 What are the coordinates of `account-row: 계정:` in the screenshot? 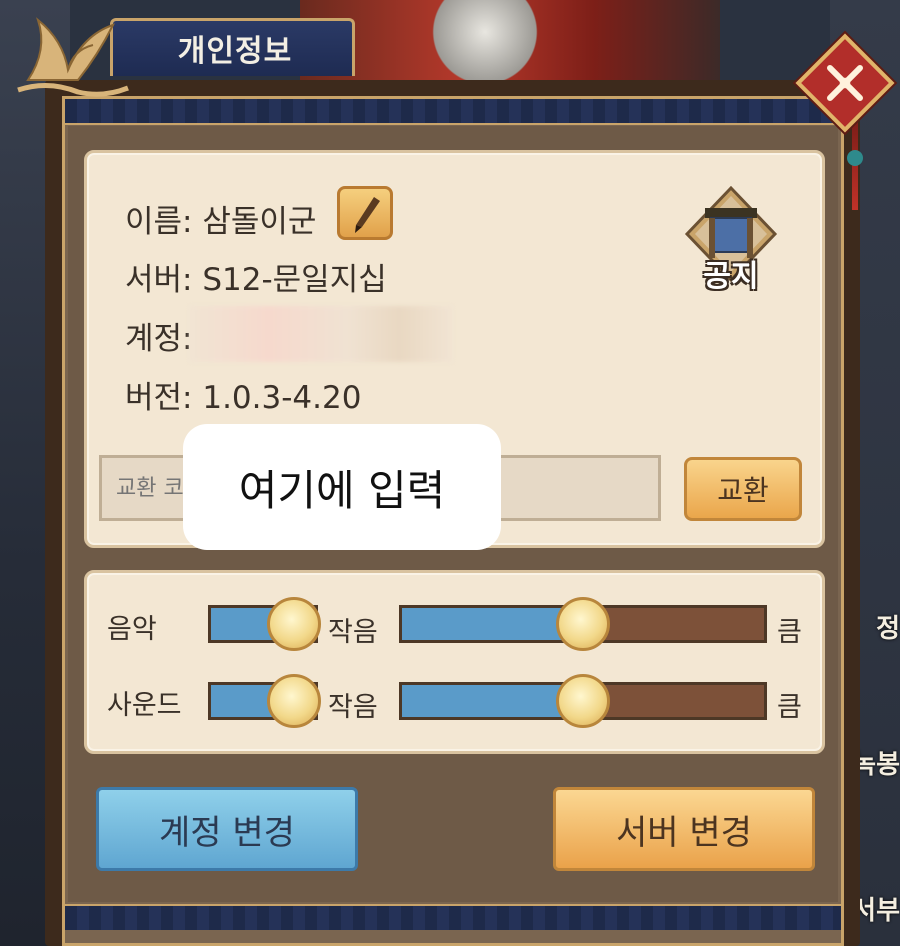 It's located at (158, 335).